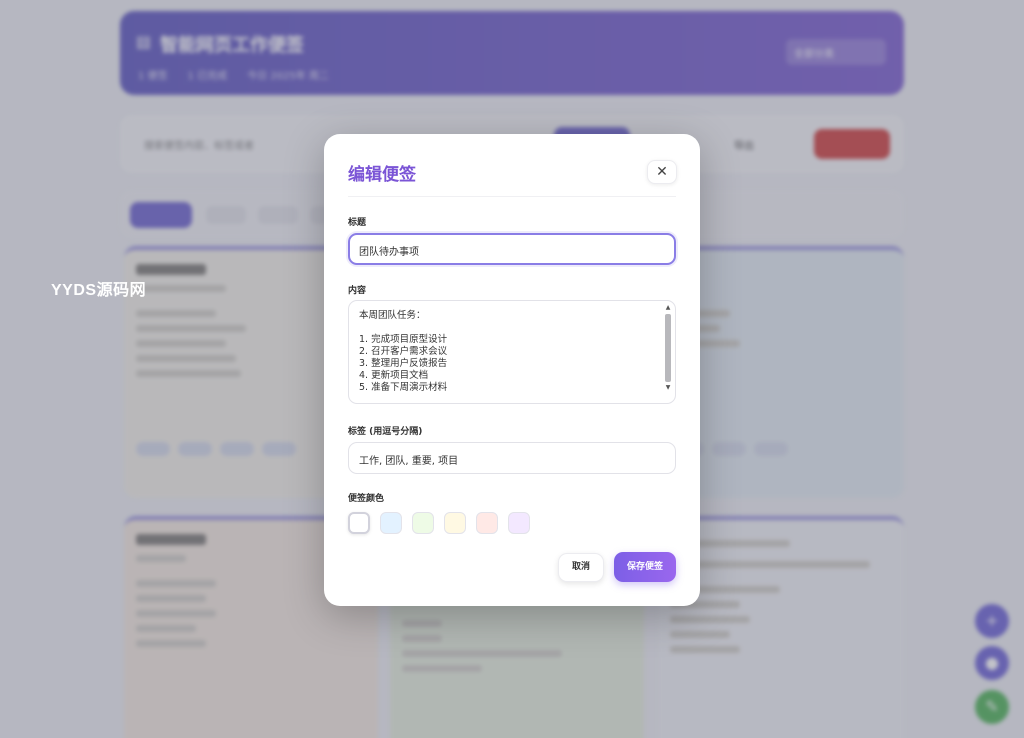 This screenshot has width=1024, height=738. What do you see at coordinates (668, 308) in the screenshot?
I see `scroll-up-icon: ▲` at bounding box center [668, 308].